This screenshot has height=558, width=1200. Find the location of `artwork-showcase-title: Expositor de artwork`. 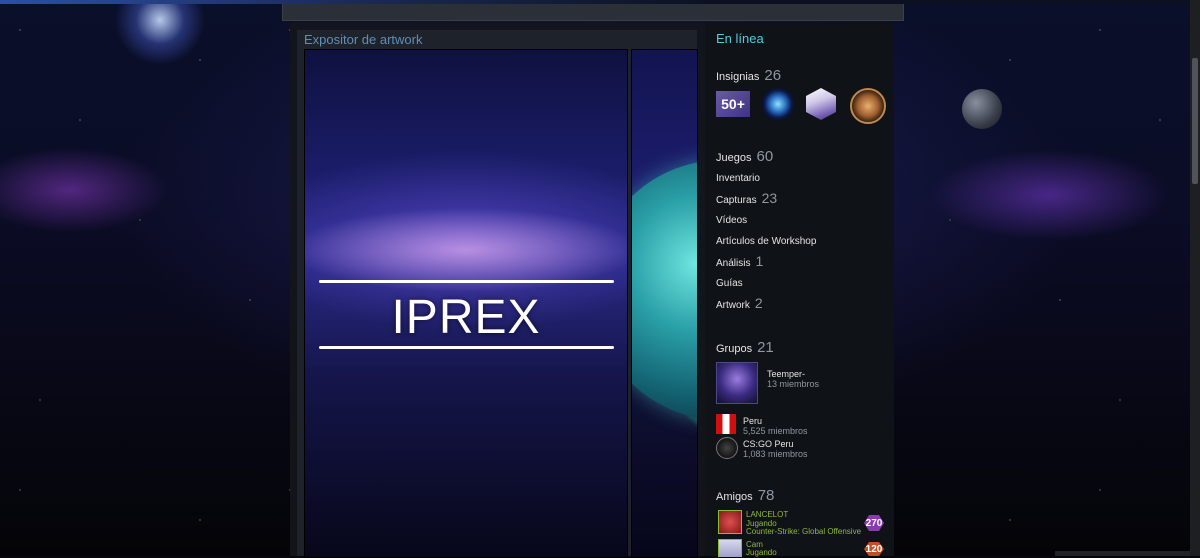

artwork-showcase-title: Expositor de artwork is located at coordinates (363, 39).